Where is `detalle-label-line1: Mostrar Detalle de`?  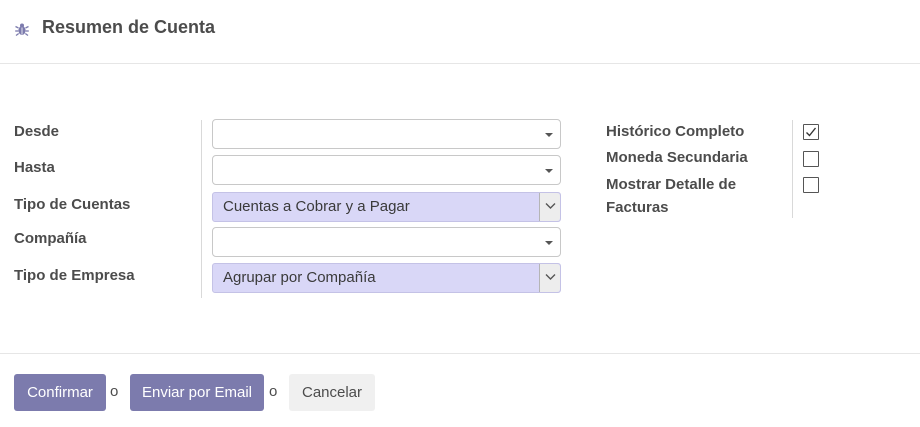 detalle-label-line1: Mostrar Detalle de is located at coordinates (671, 184).